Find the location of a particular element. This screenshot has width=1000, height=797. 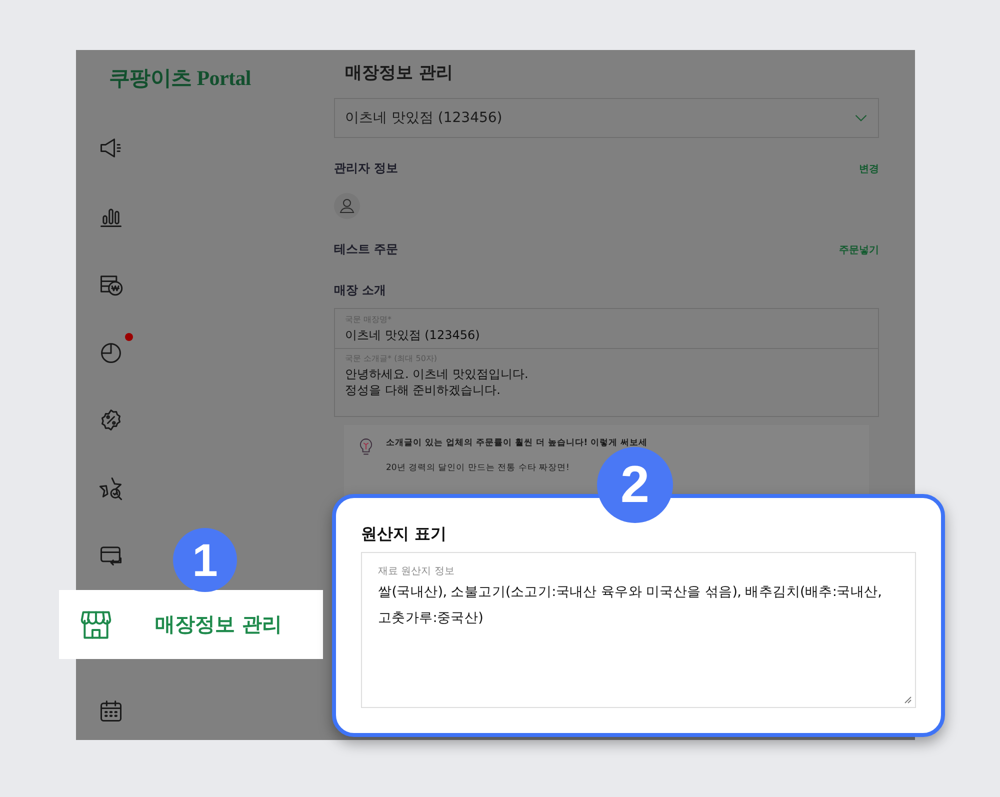

card-title: 원산지 표기 is located at coordinates (404, 534).